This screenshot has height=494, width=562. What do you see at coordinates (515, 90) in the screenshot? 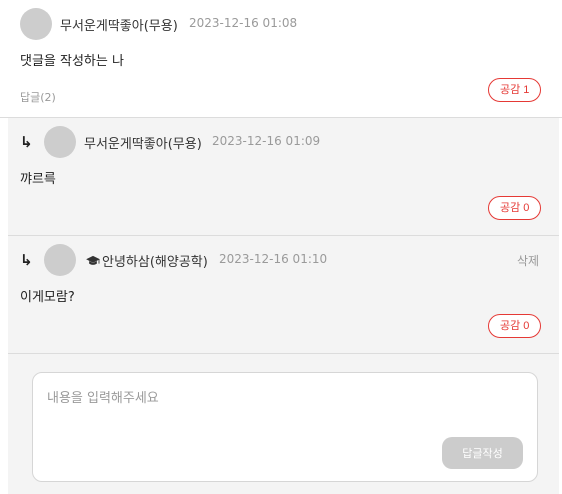
I see `like-button: 공감 1` at bounding box center [515, 90].